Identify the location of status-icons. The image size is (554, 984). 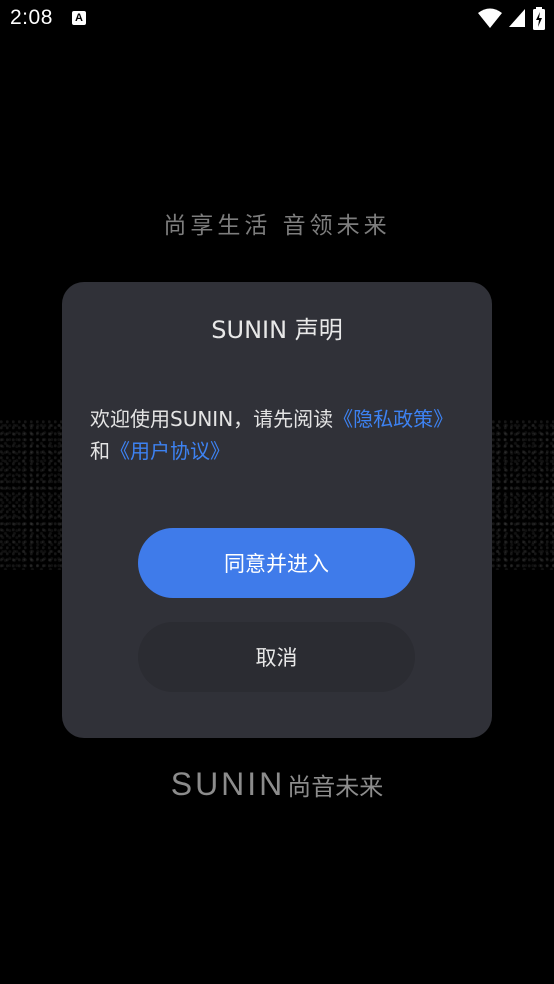
(511, 19).